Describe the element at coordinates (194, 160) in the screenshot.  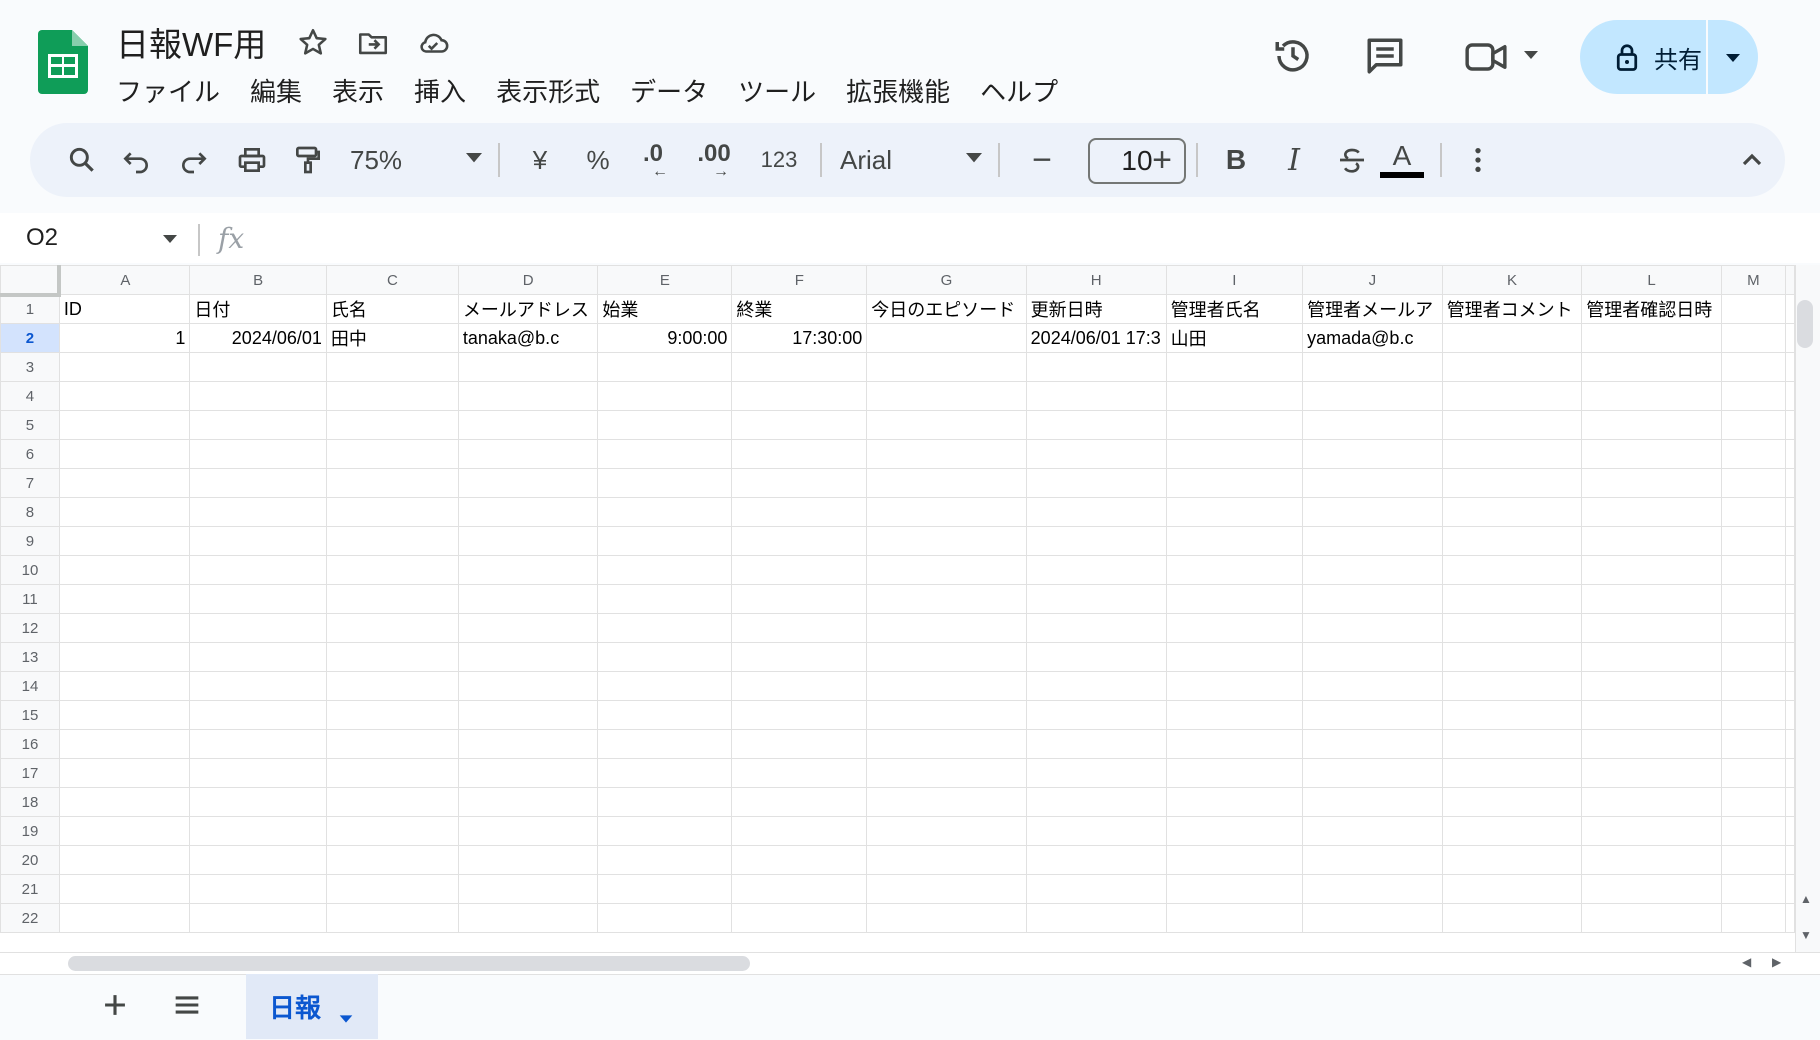
I see `redo-icon` at that location.